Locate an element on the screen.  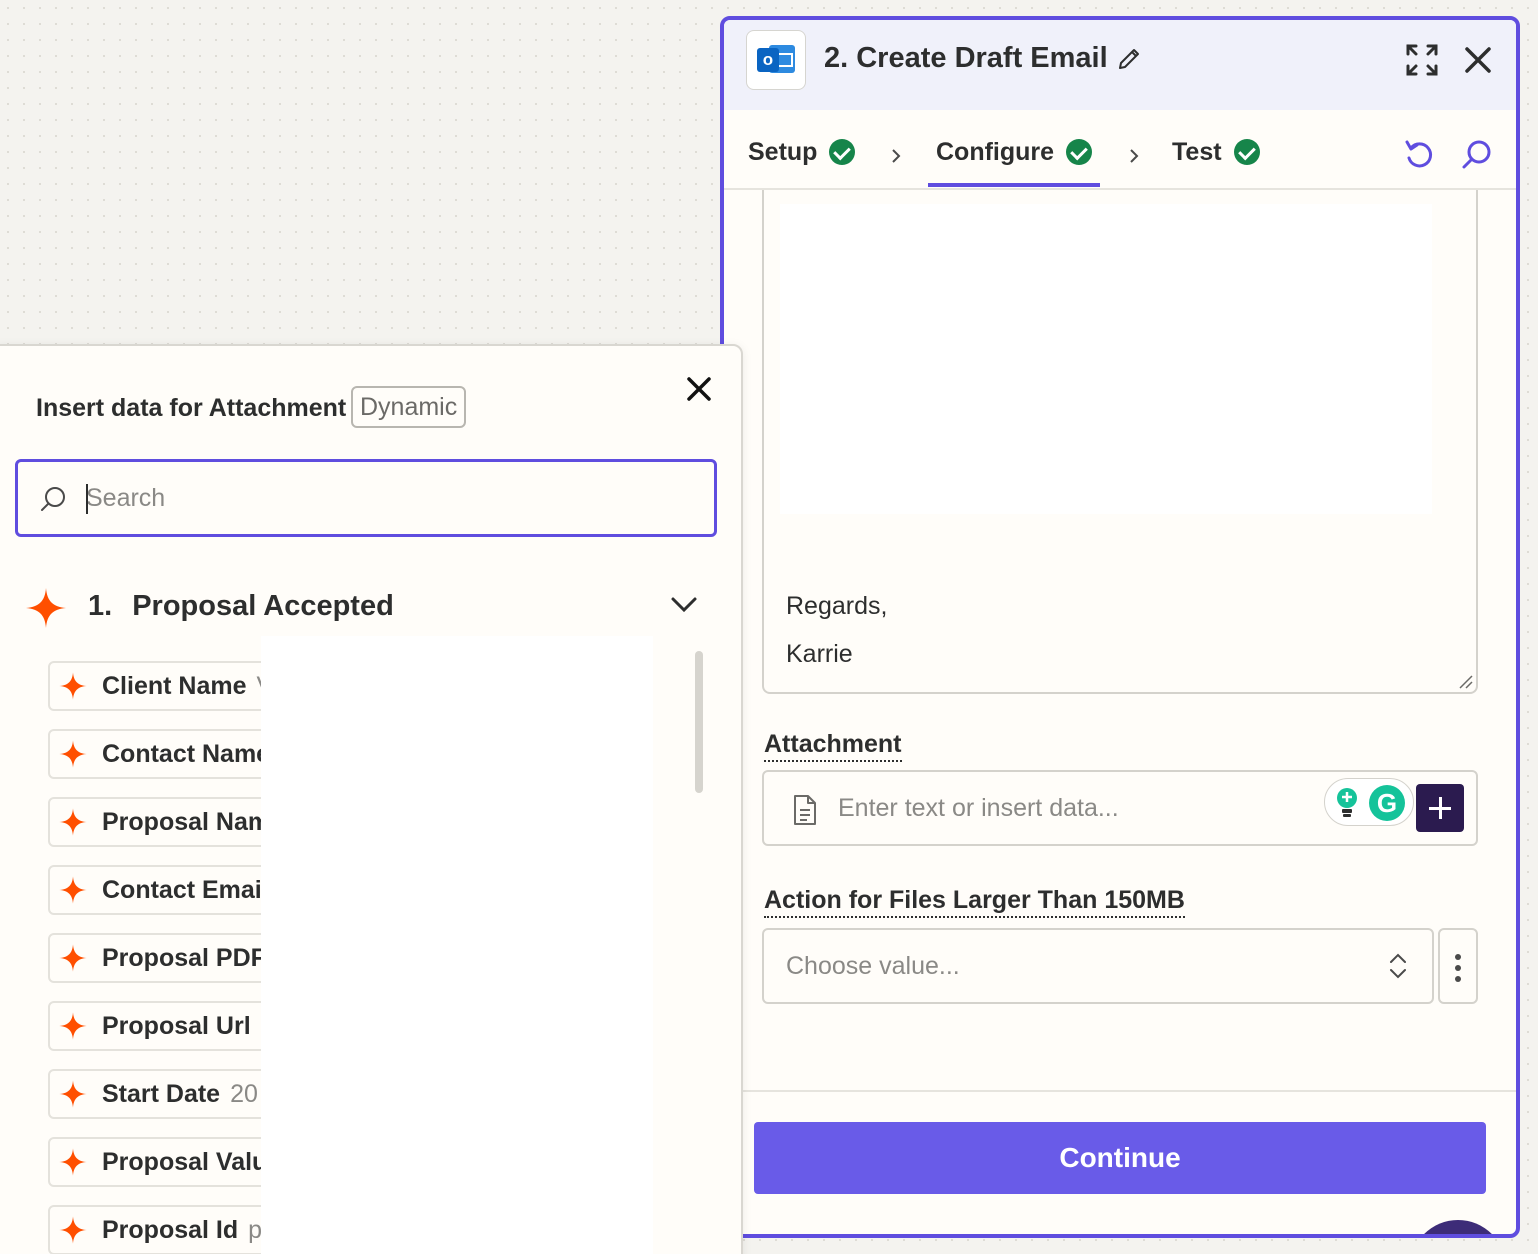
data-item-start-date: Start Date 20 is located at coordinates (154, 1094).